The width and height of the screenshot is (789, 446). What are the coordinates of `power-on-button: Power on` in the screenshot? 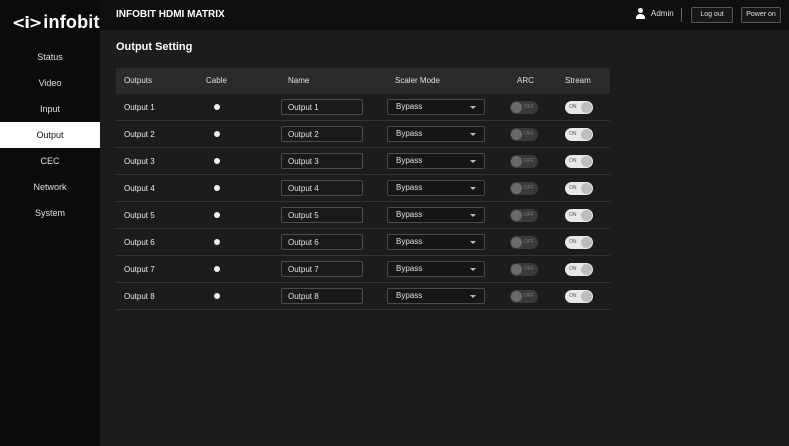 It's located at (761, 15).